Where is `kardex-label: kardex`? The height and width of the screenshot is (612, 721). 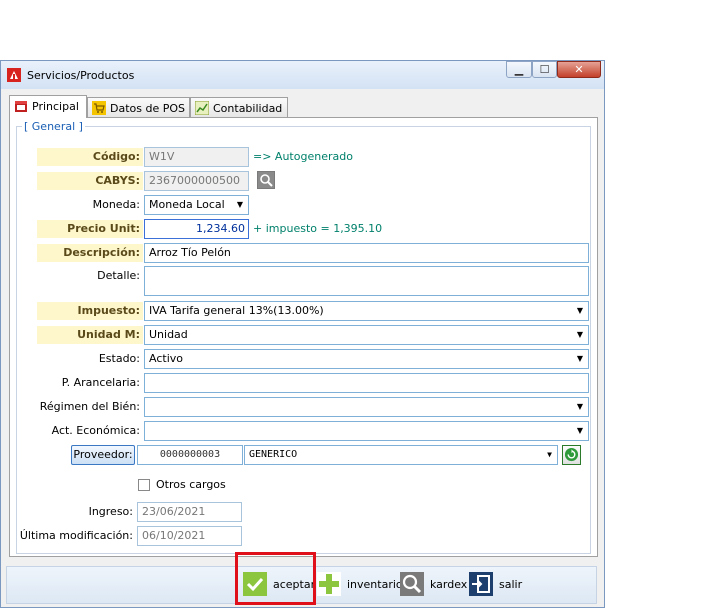
kardex-label: kardex is located at coordinates (449, 584).